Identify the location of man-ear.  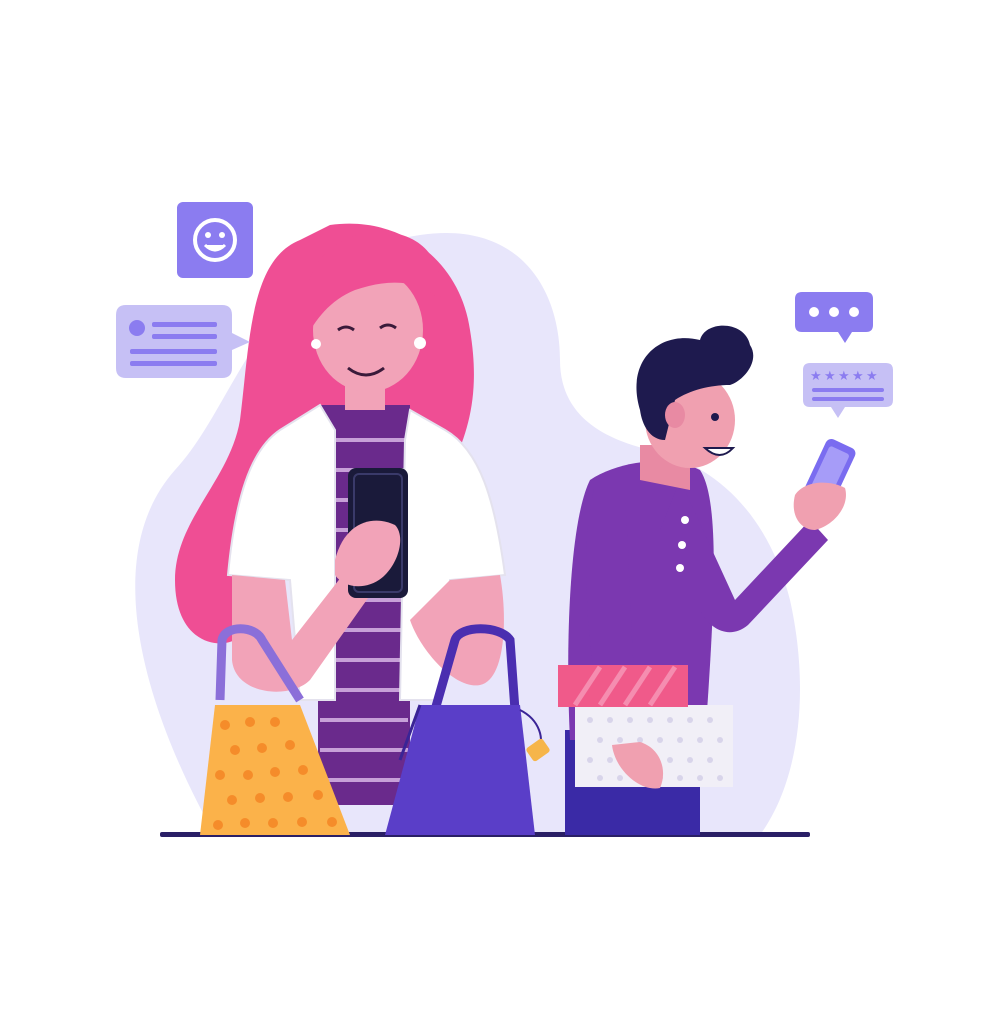
(675, 415).